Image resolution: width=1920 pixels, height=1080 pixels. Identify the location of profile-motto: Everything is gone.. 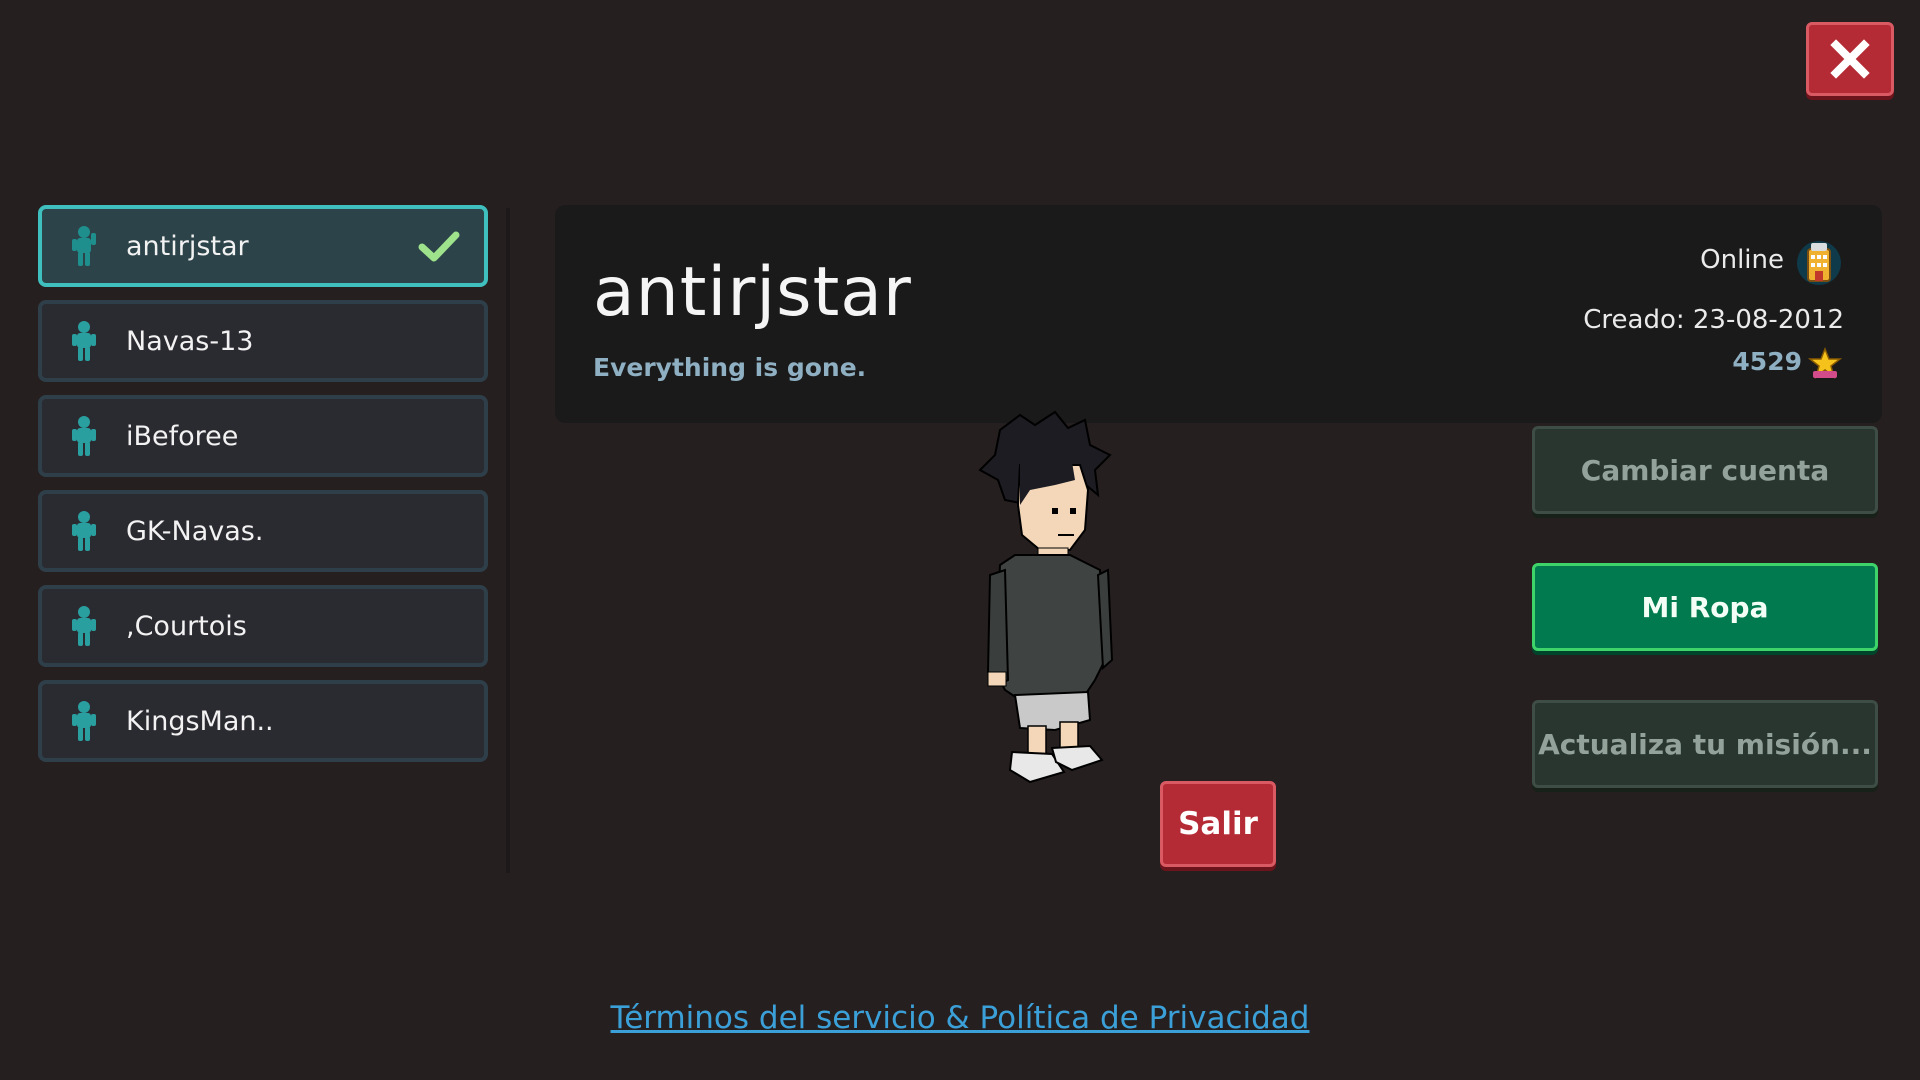
(730, 367).